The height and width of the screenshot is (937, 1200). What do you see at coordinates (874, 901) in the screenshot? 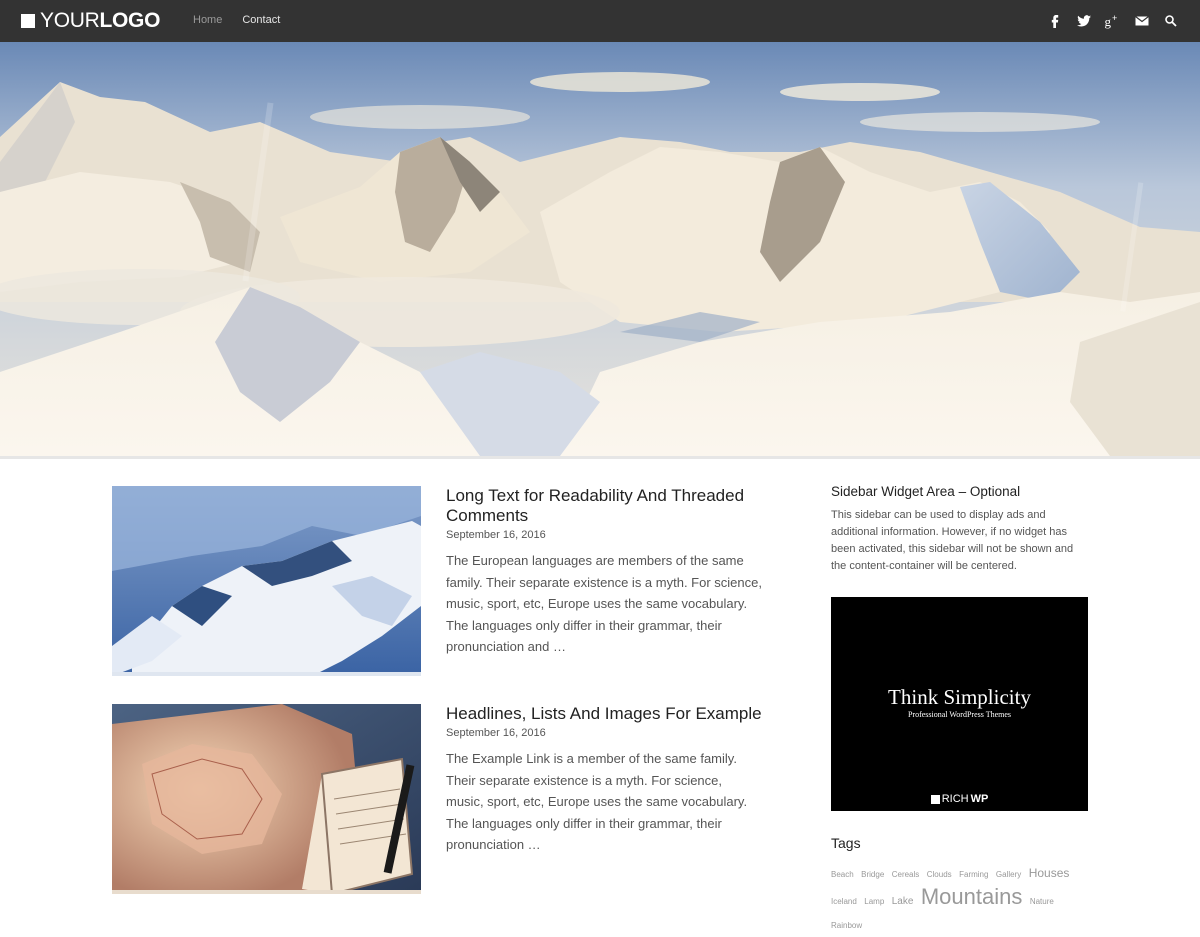
I see `tag-link: Lamp` at bounding box center [874, 901].